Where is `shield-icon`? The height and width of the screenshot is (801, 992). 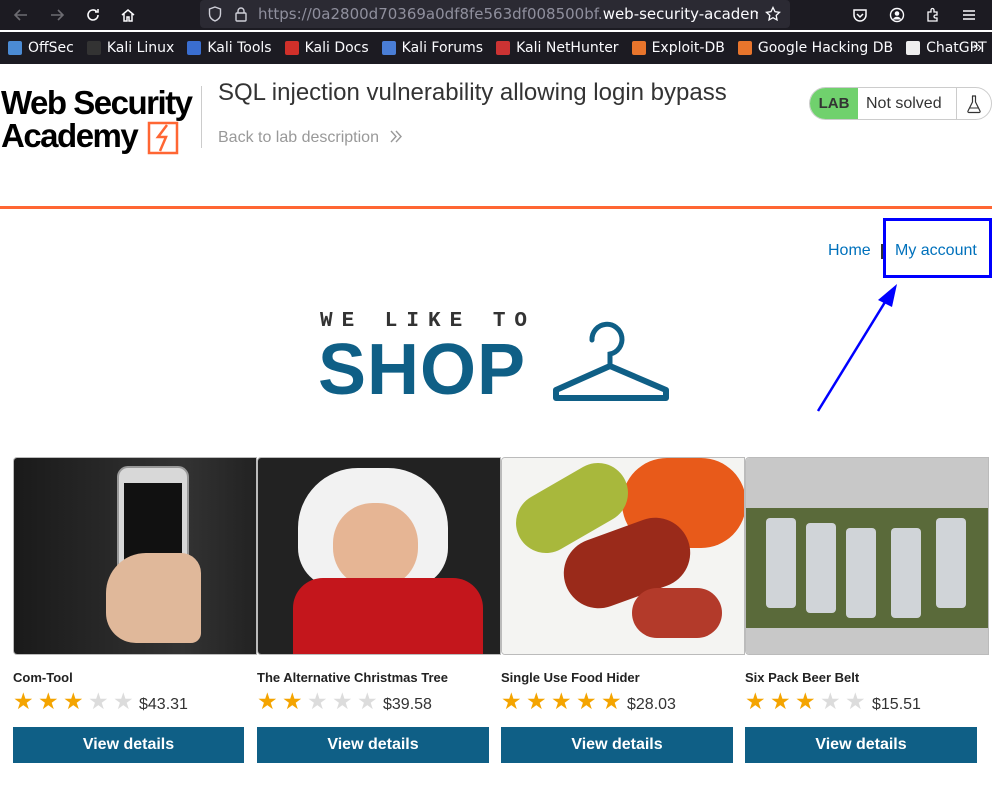
shield-icon is located at coordinates (215, 14).